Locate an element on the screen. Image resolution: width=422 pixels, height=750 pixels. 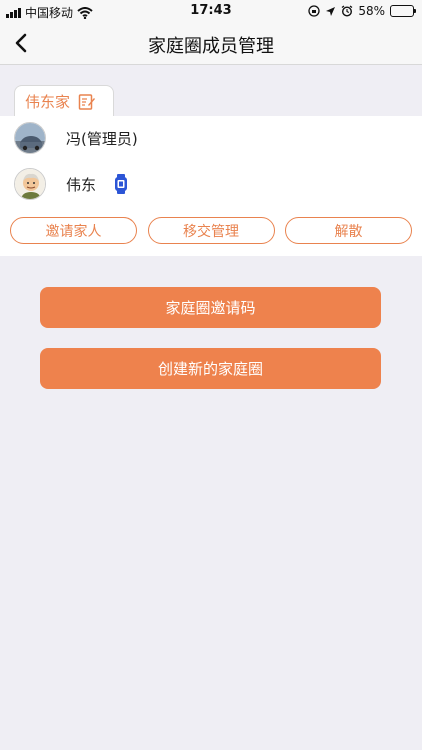
status-right-group: 58% is located at coordinates (362, 11).